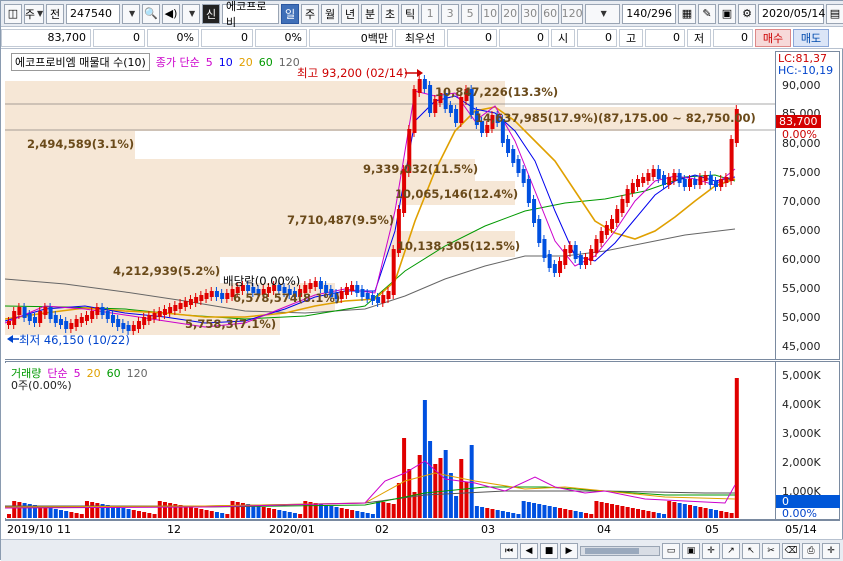 This screenshot has height=561, width=843. What do you see at coordinates (549, 550) in the screenshot?
I see `stop-icon: ■` at bounding box center [549, 550].